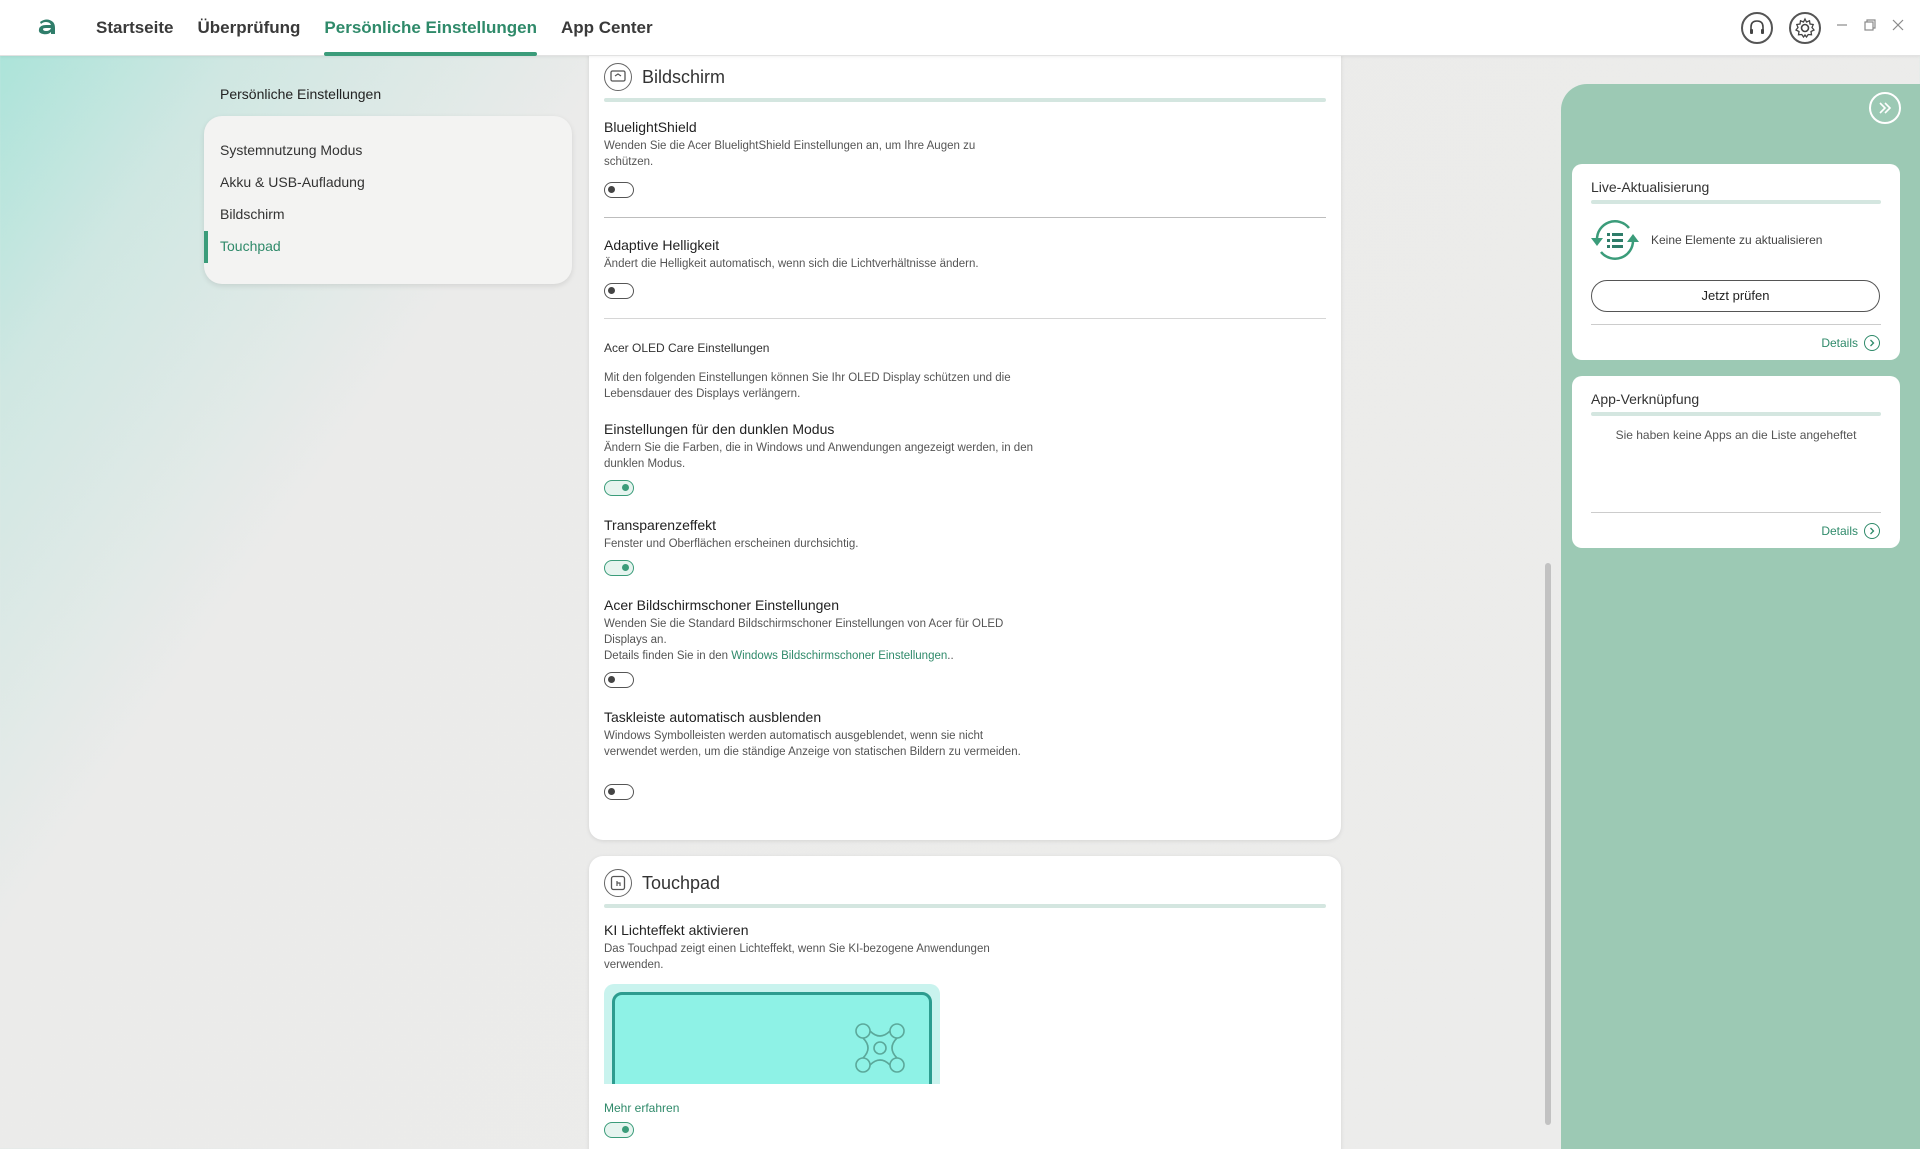 Image resolution: width=1920 pixels, height=1149 pixels. Describe the element at coordinates (660, 525) in the screenshot. I see `transparency-title: Transparenzeffekt` at that location.